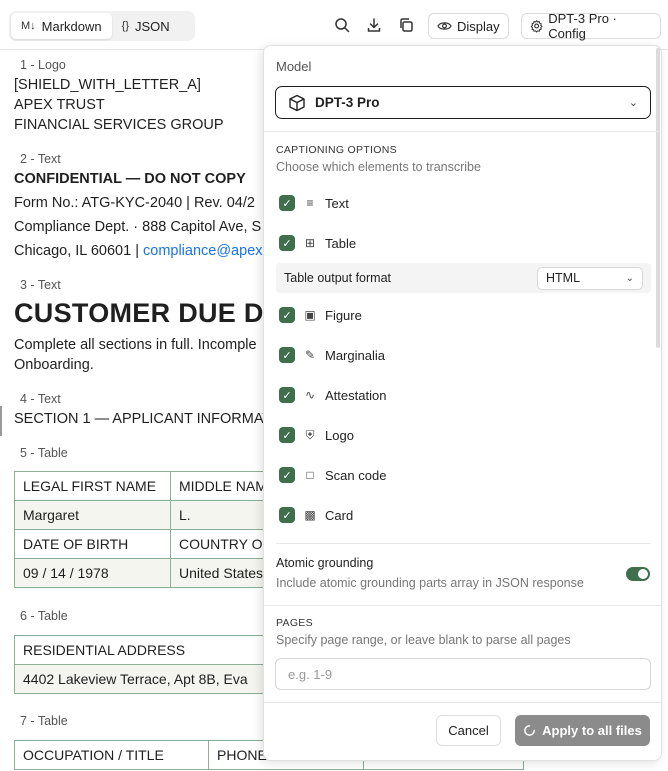 The image size is (668, 771). I want to click on contact-prefix: Chicago, IL 60601 |, so click(78, 251).